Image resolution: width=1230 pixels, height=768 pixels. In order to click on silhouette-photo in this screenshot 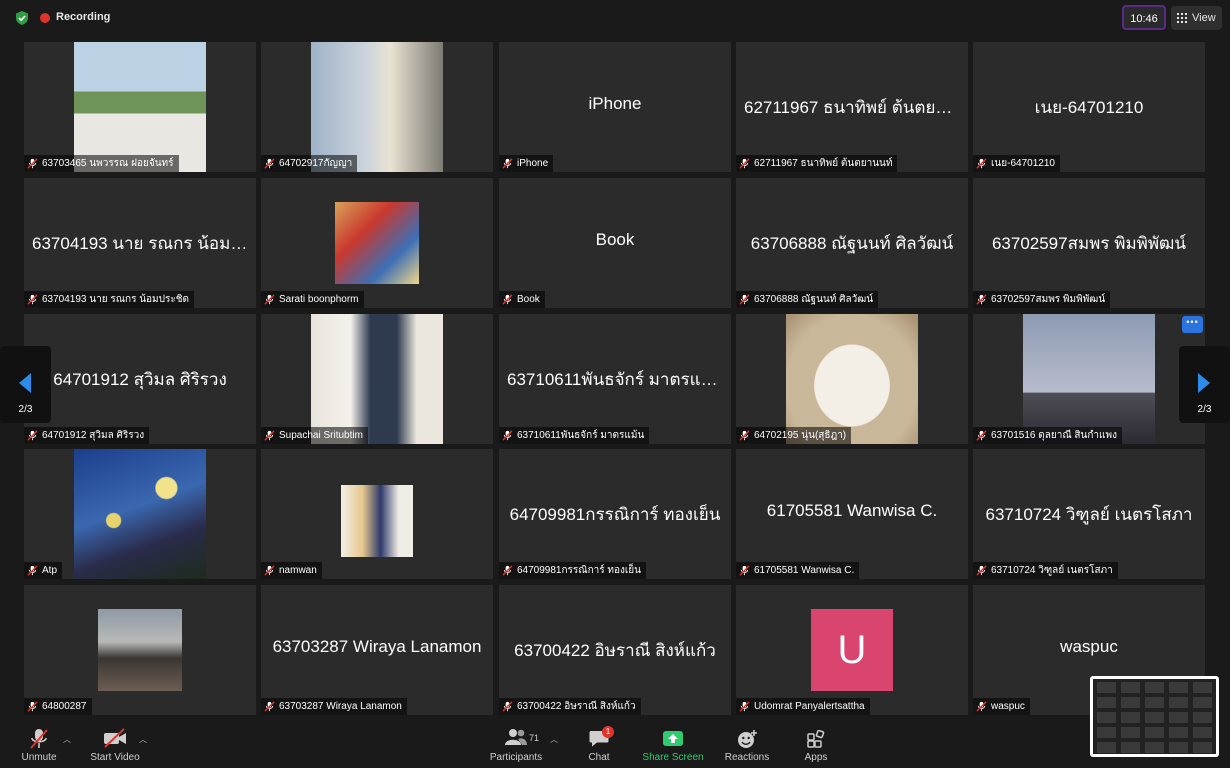, I will do `click(1089, 379)`.